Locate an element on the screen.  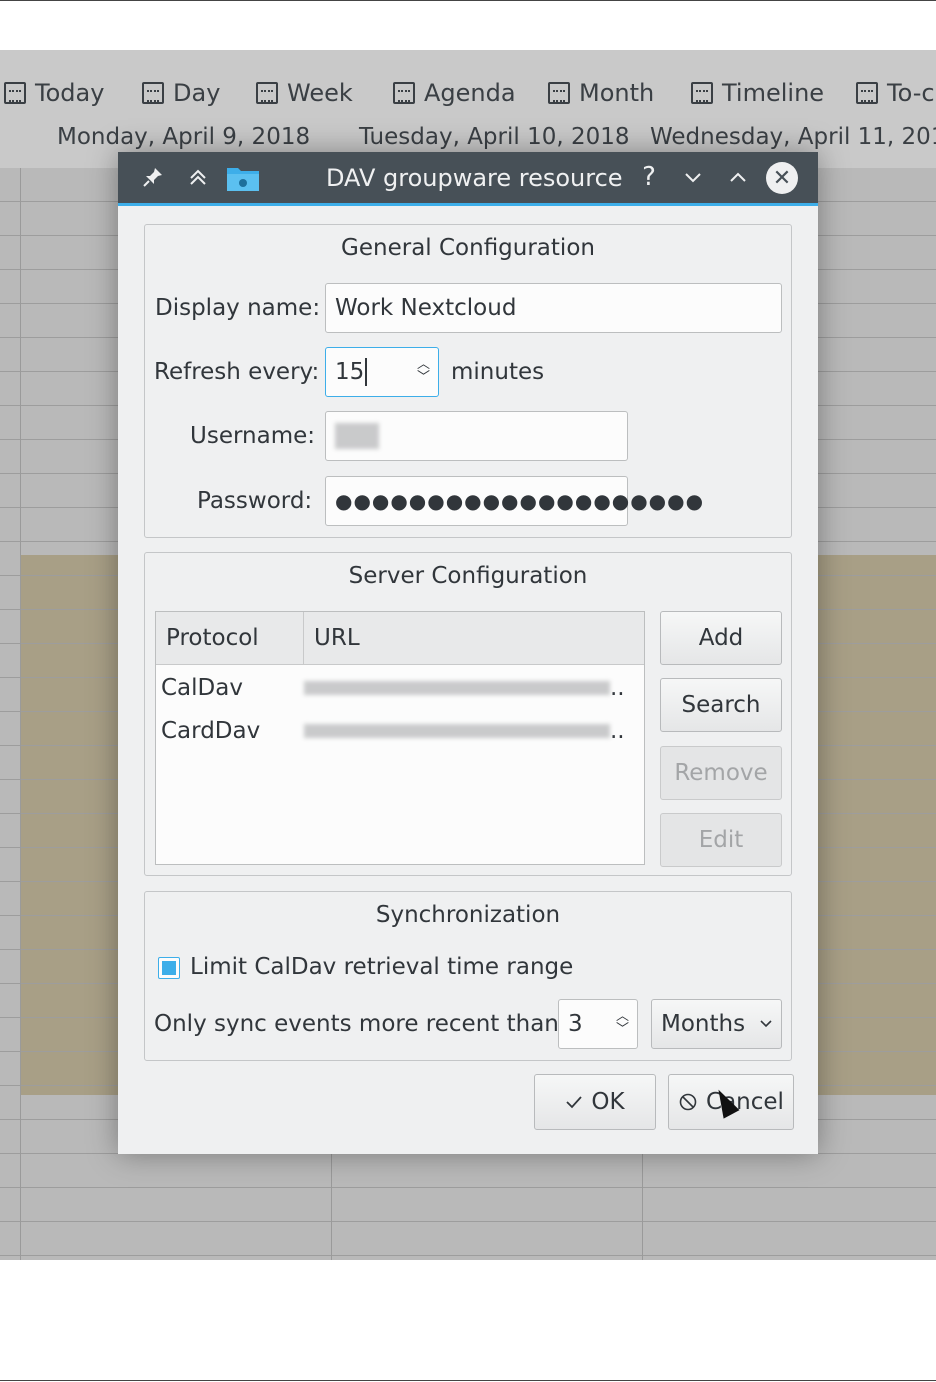
sync-recent-label: Only sync events more recent than is located at coordinates (356, 1024).